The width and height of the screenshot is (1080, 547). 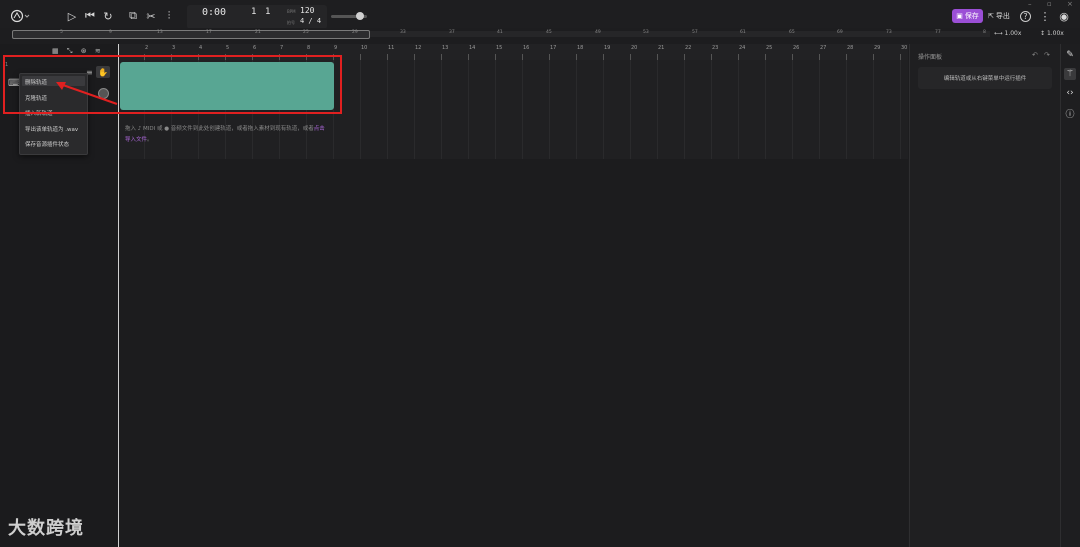 What do you see at coordinates (661, 48) in the screenshot?
I see `ruler-number: 21` at bounding box center [661, 48].